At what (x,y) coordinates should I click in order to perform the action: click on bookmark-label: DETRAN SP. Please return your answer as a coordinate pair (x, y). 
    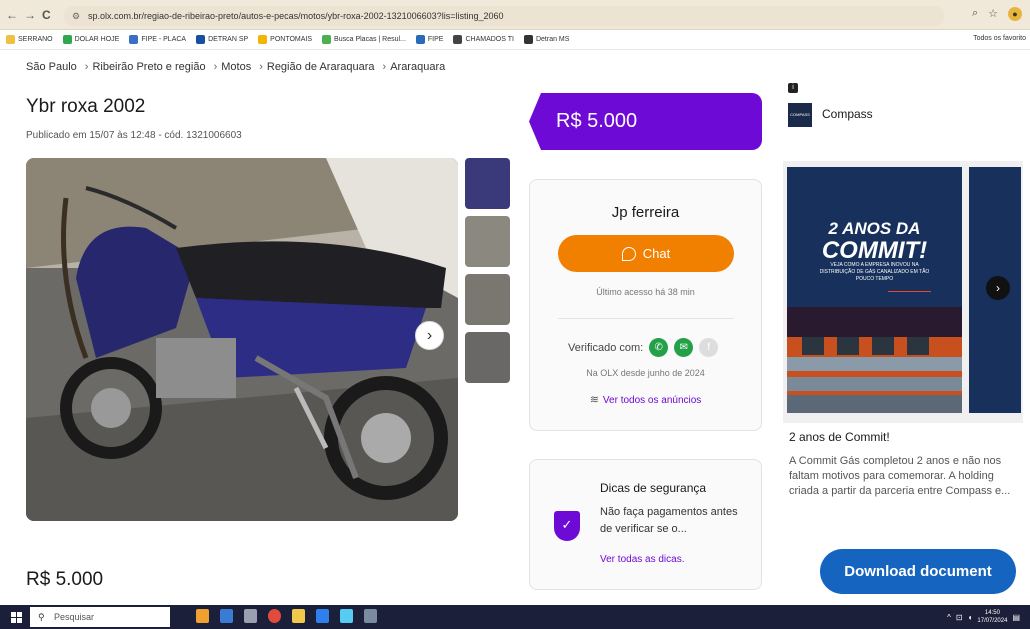
    Looking at the image, I should click on (228, 39).